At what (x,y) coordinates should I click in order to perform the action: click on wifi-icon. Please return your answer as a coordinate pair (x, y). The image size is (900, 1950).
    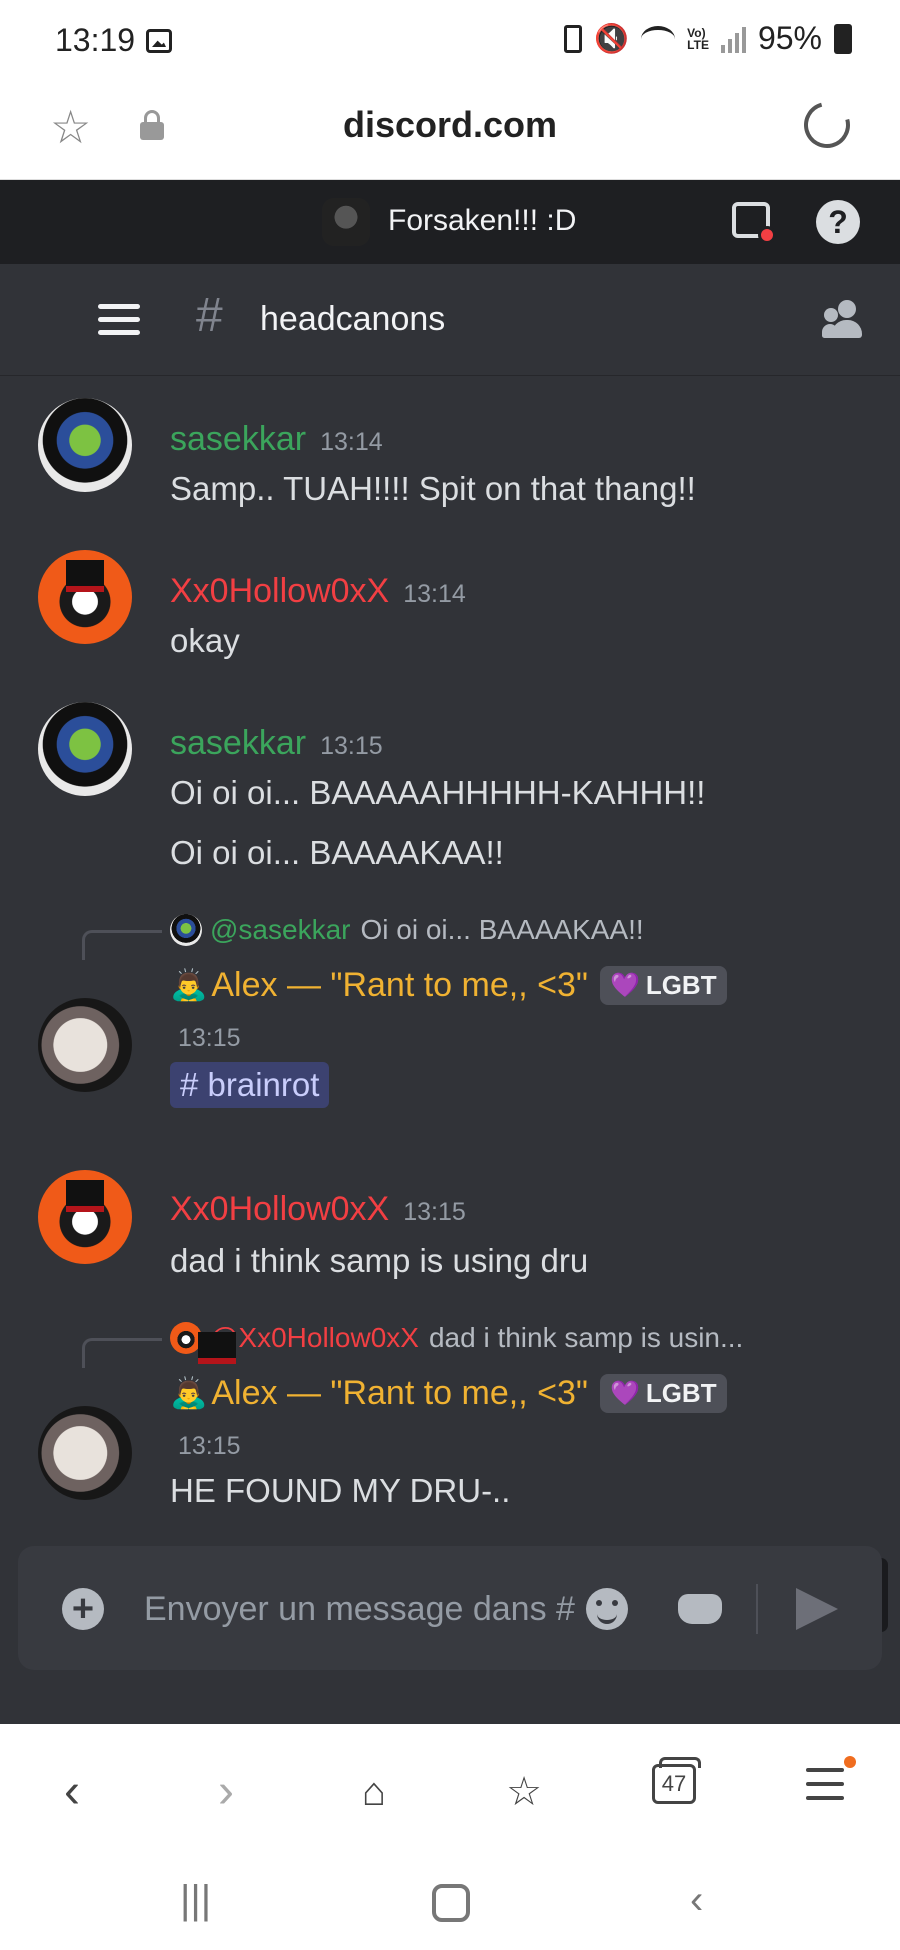
    Looking at the image, I should click on (658, 38).